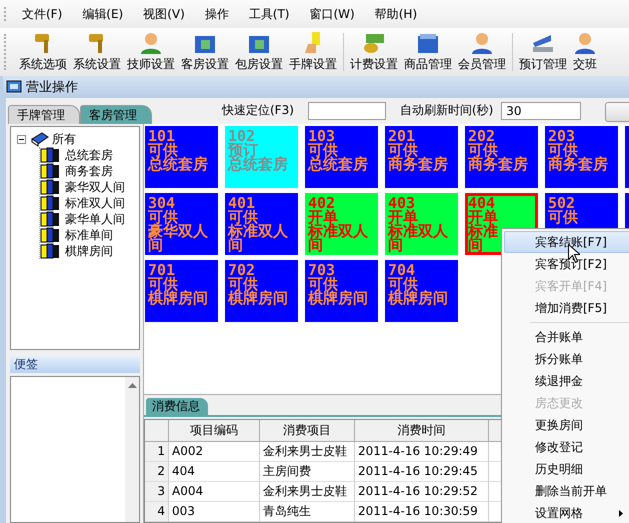  Describe the element at coordinates (214, 512) in the screenshot. I see `table-cell: 003` at that location.